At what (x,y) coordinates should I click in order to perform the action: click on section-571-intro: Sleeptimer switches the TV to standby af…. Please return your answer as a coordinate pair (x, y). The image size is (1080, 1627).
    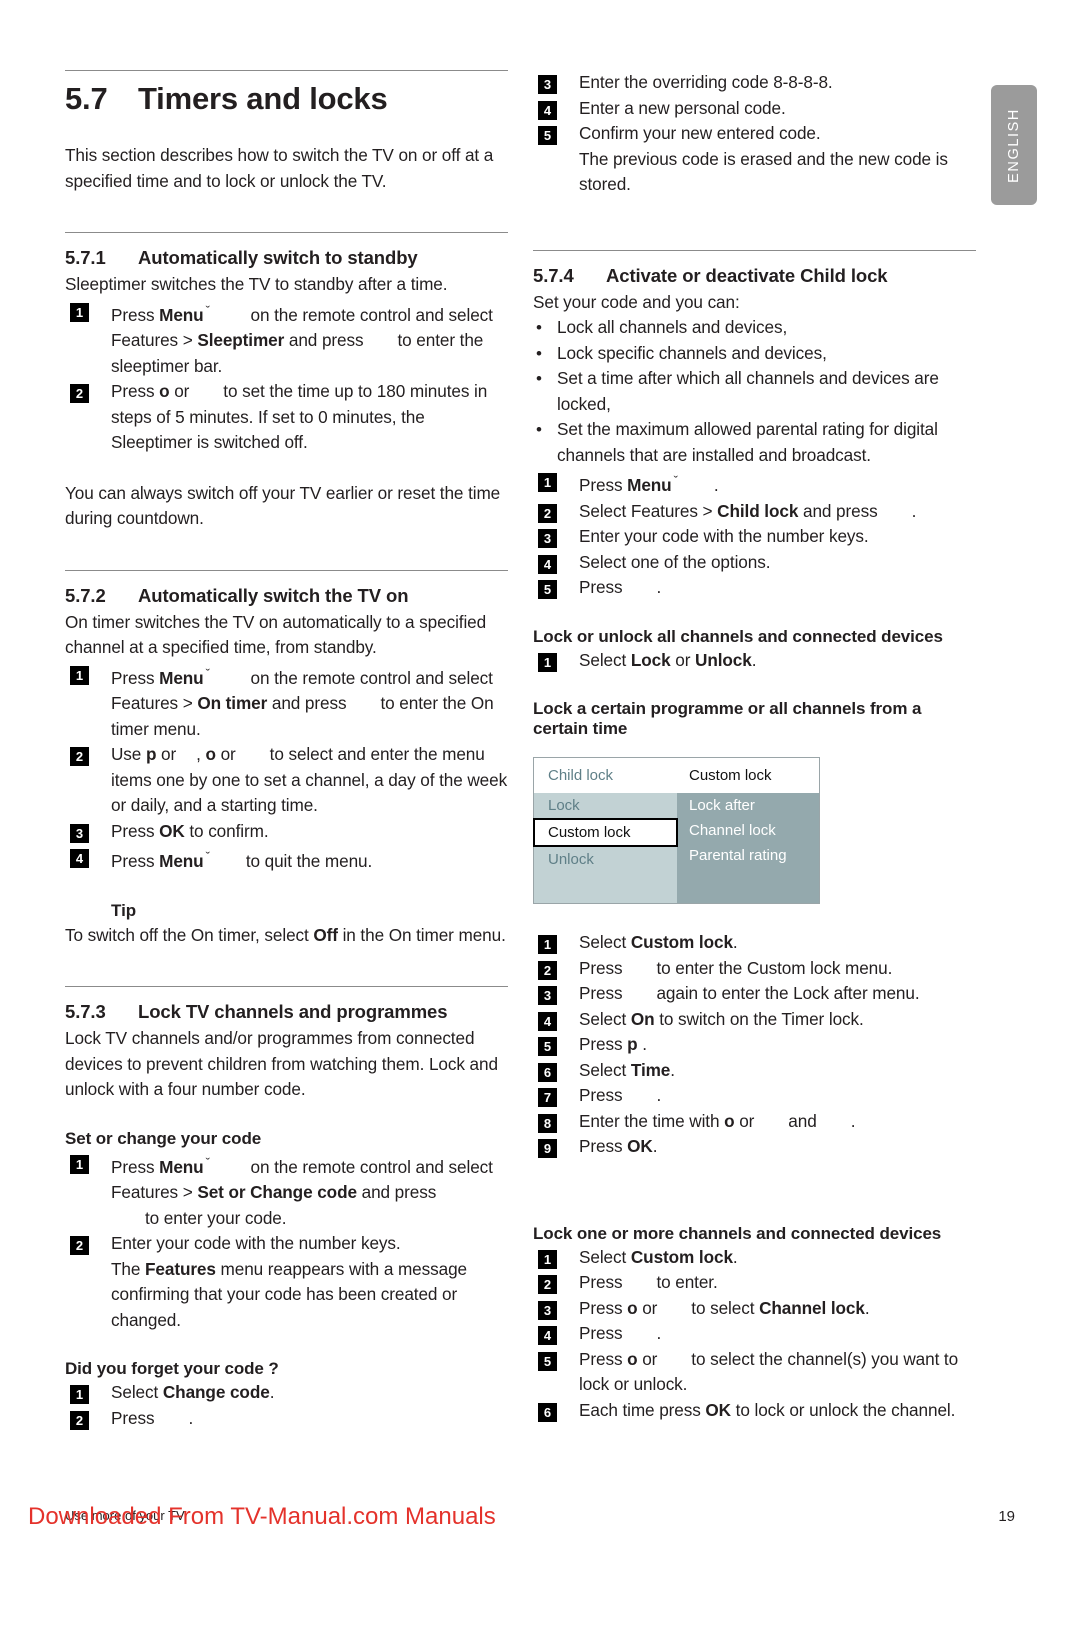
    Looking at the image, I should click on (256, 284).